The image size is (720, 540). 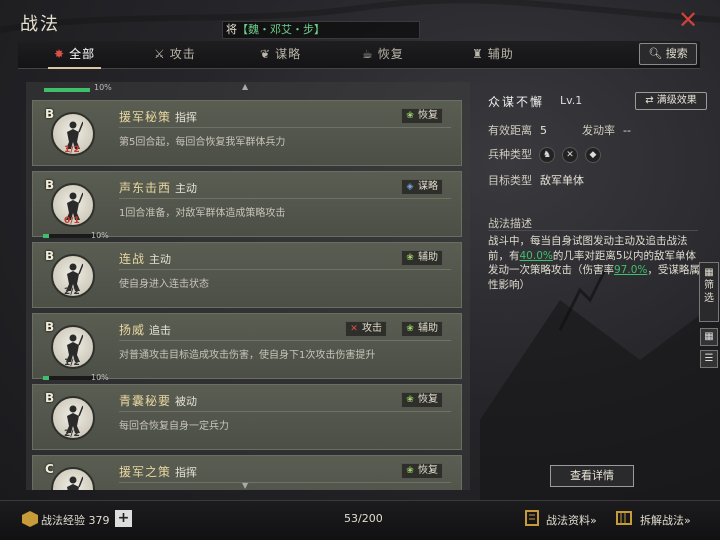 What do you see at coordinates (103, 87) in the screenshot?
I see `top-progress-text: 10%` at bounding box center [103, 87].